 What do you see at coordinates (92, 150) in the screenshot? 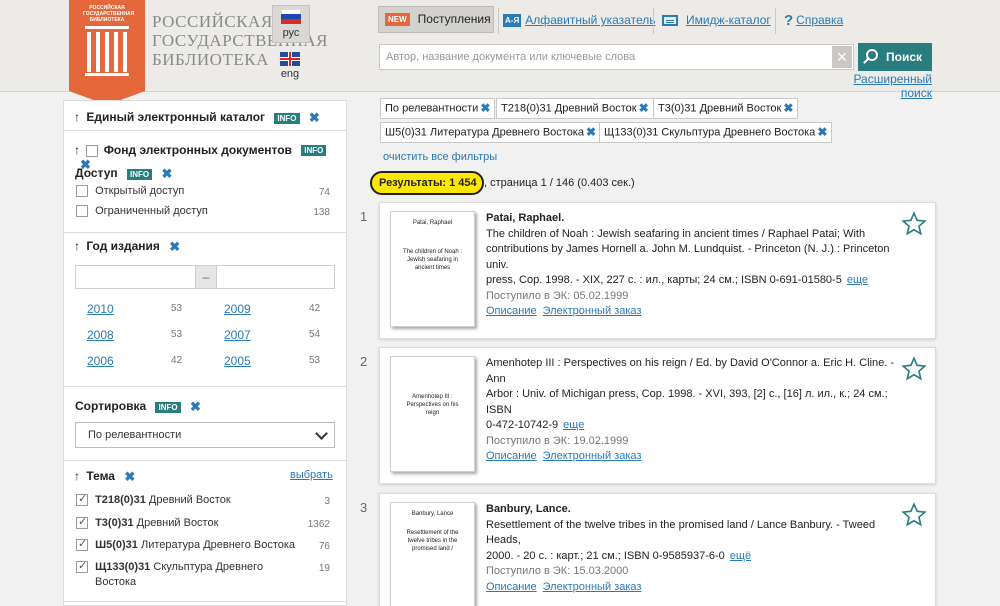
I see `fund-checkbox` at bounding box center [92, 150].